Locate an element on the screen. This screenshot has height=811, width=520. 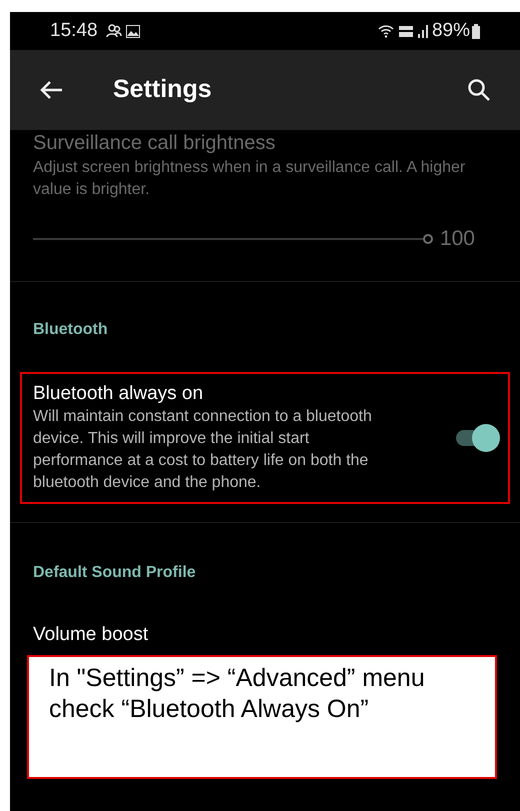
battery-percent: 89% is located at coordinates (451, 30).